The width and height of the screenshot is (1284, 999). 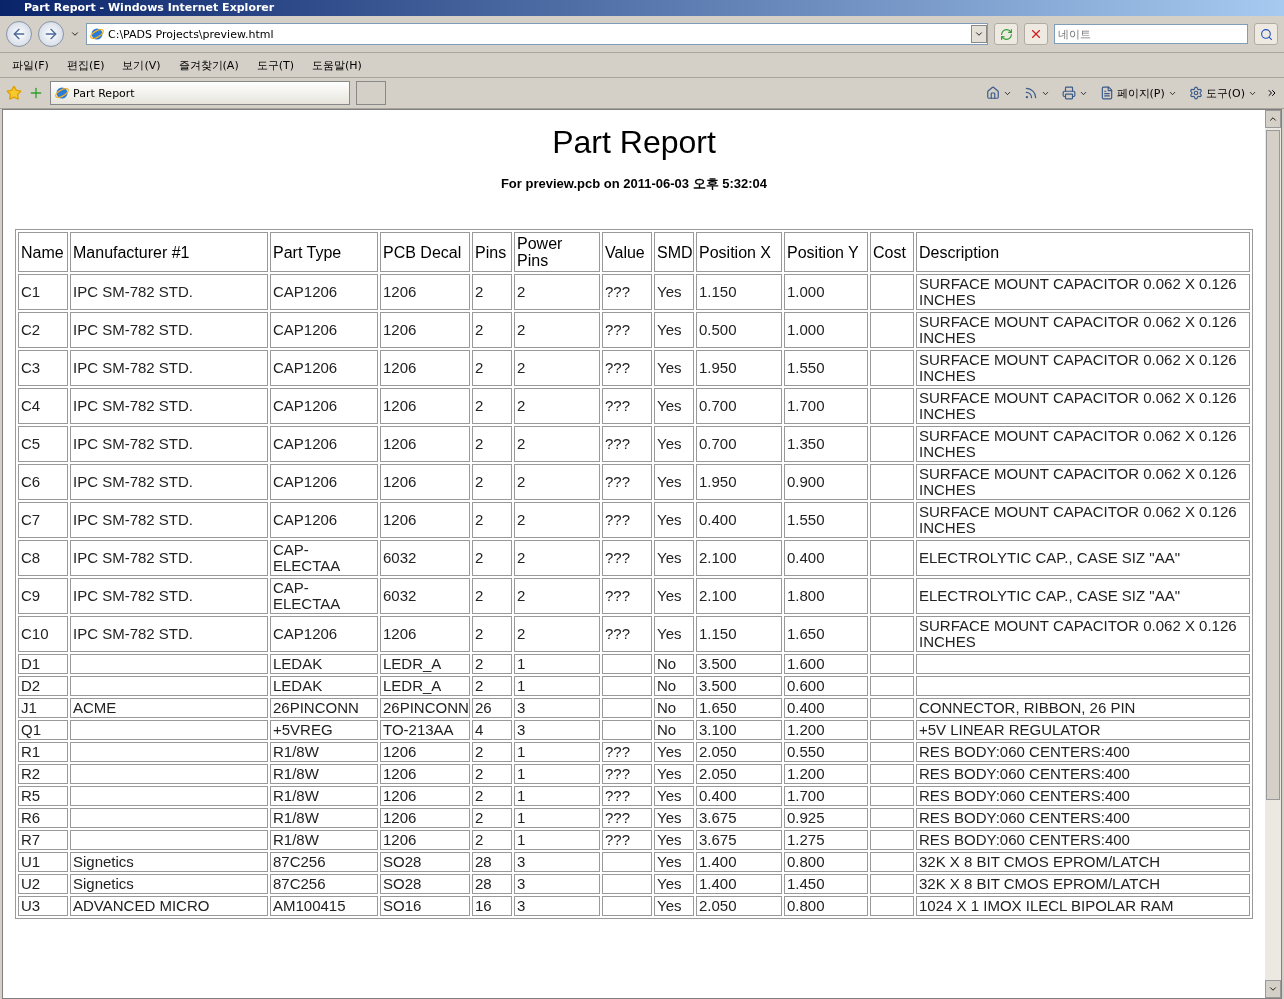 I want to click on caret-icon, so click(x=979, y=34).